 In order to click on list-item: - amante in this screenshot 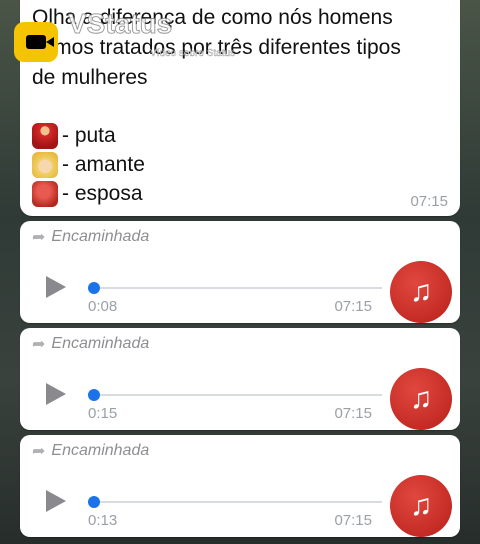, I will do `click(88, 165)`.